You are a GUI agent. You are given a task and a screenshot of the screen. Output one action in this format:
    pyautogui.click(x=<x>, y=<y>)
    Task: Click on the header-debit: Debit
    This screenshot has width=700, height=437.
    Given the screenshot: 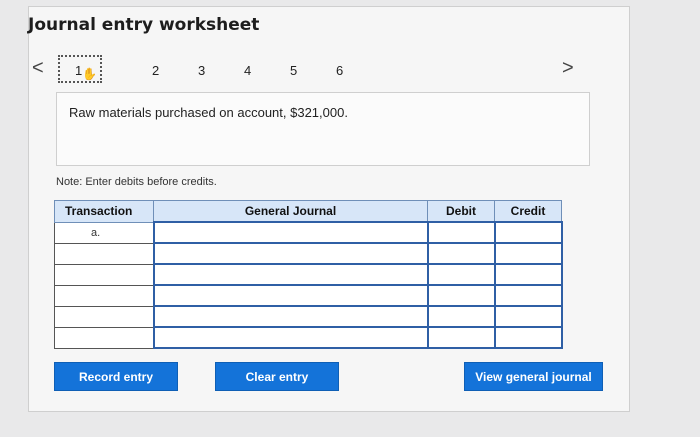 What is the action you would take?
    pyautogui.click(x=461, y=211)
    